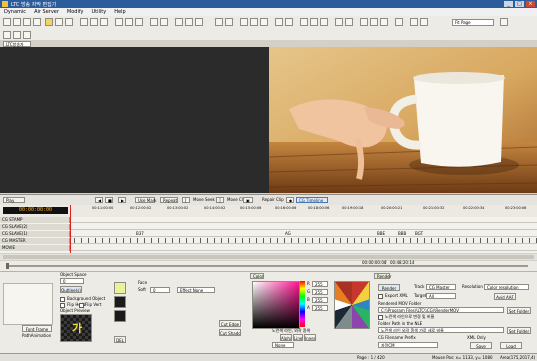 This screenshot has width=537, height=361. I want to click on tool-b-icon, so click(17, 35).